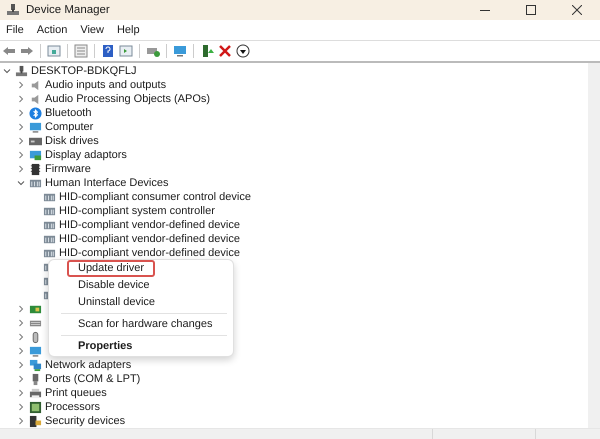 This screenshot has width=600, height=439. Describe the element at coordinates (68, 10) in the screenshot. I see `window-title: Device Manager` at that location.